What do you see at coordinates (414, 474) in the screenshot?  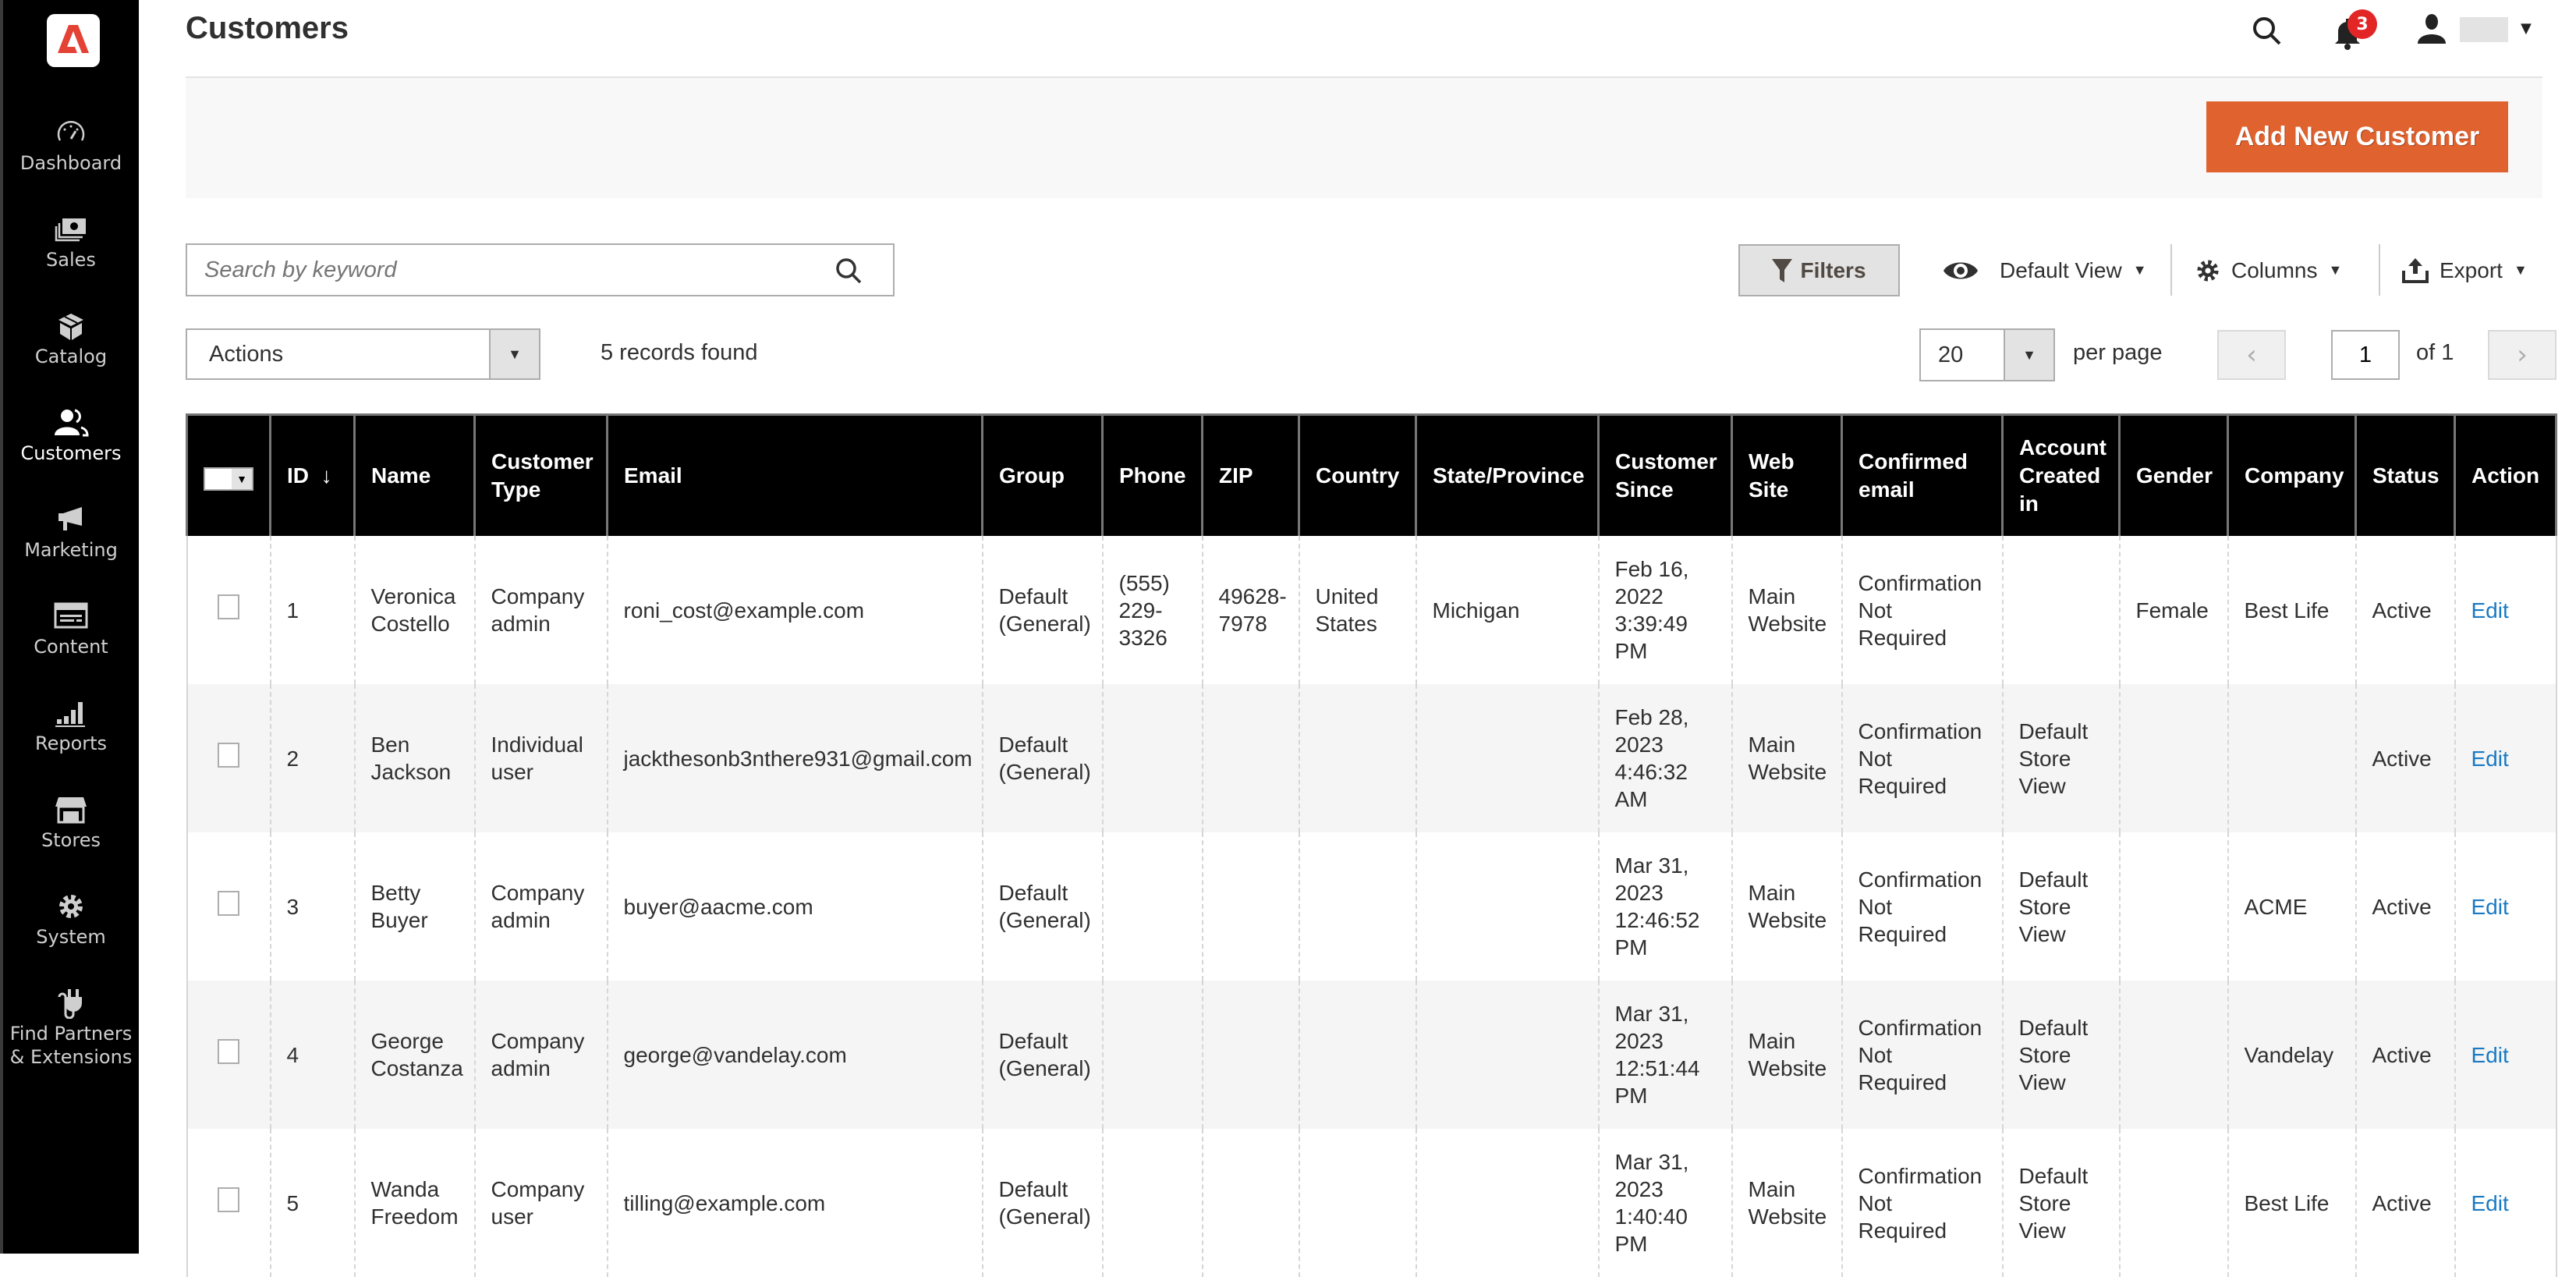 I see `column-header-name: Name` at bounding box center [414, 474].